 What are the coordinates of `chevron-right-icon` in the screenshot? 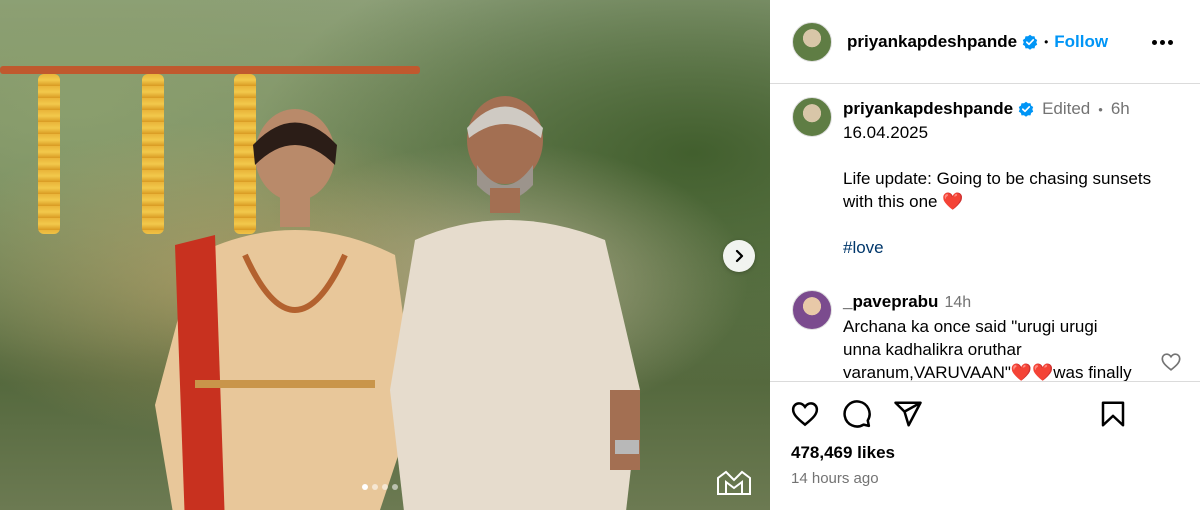 It's located at (739, 256).